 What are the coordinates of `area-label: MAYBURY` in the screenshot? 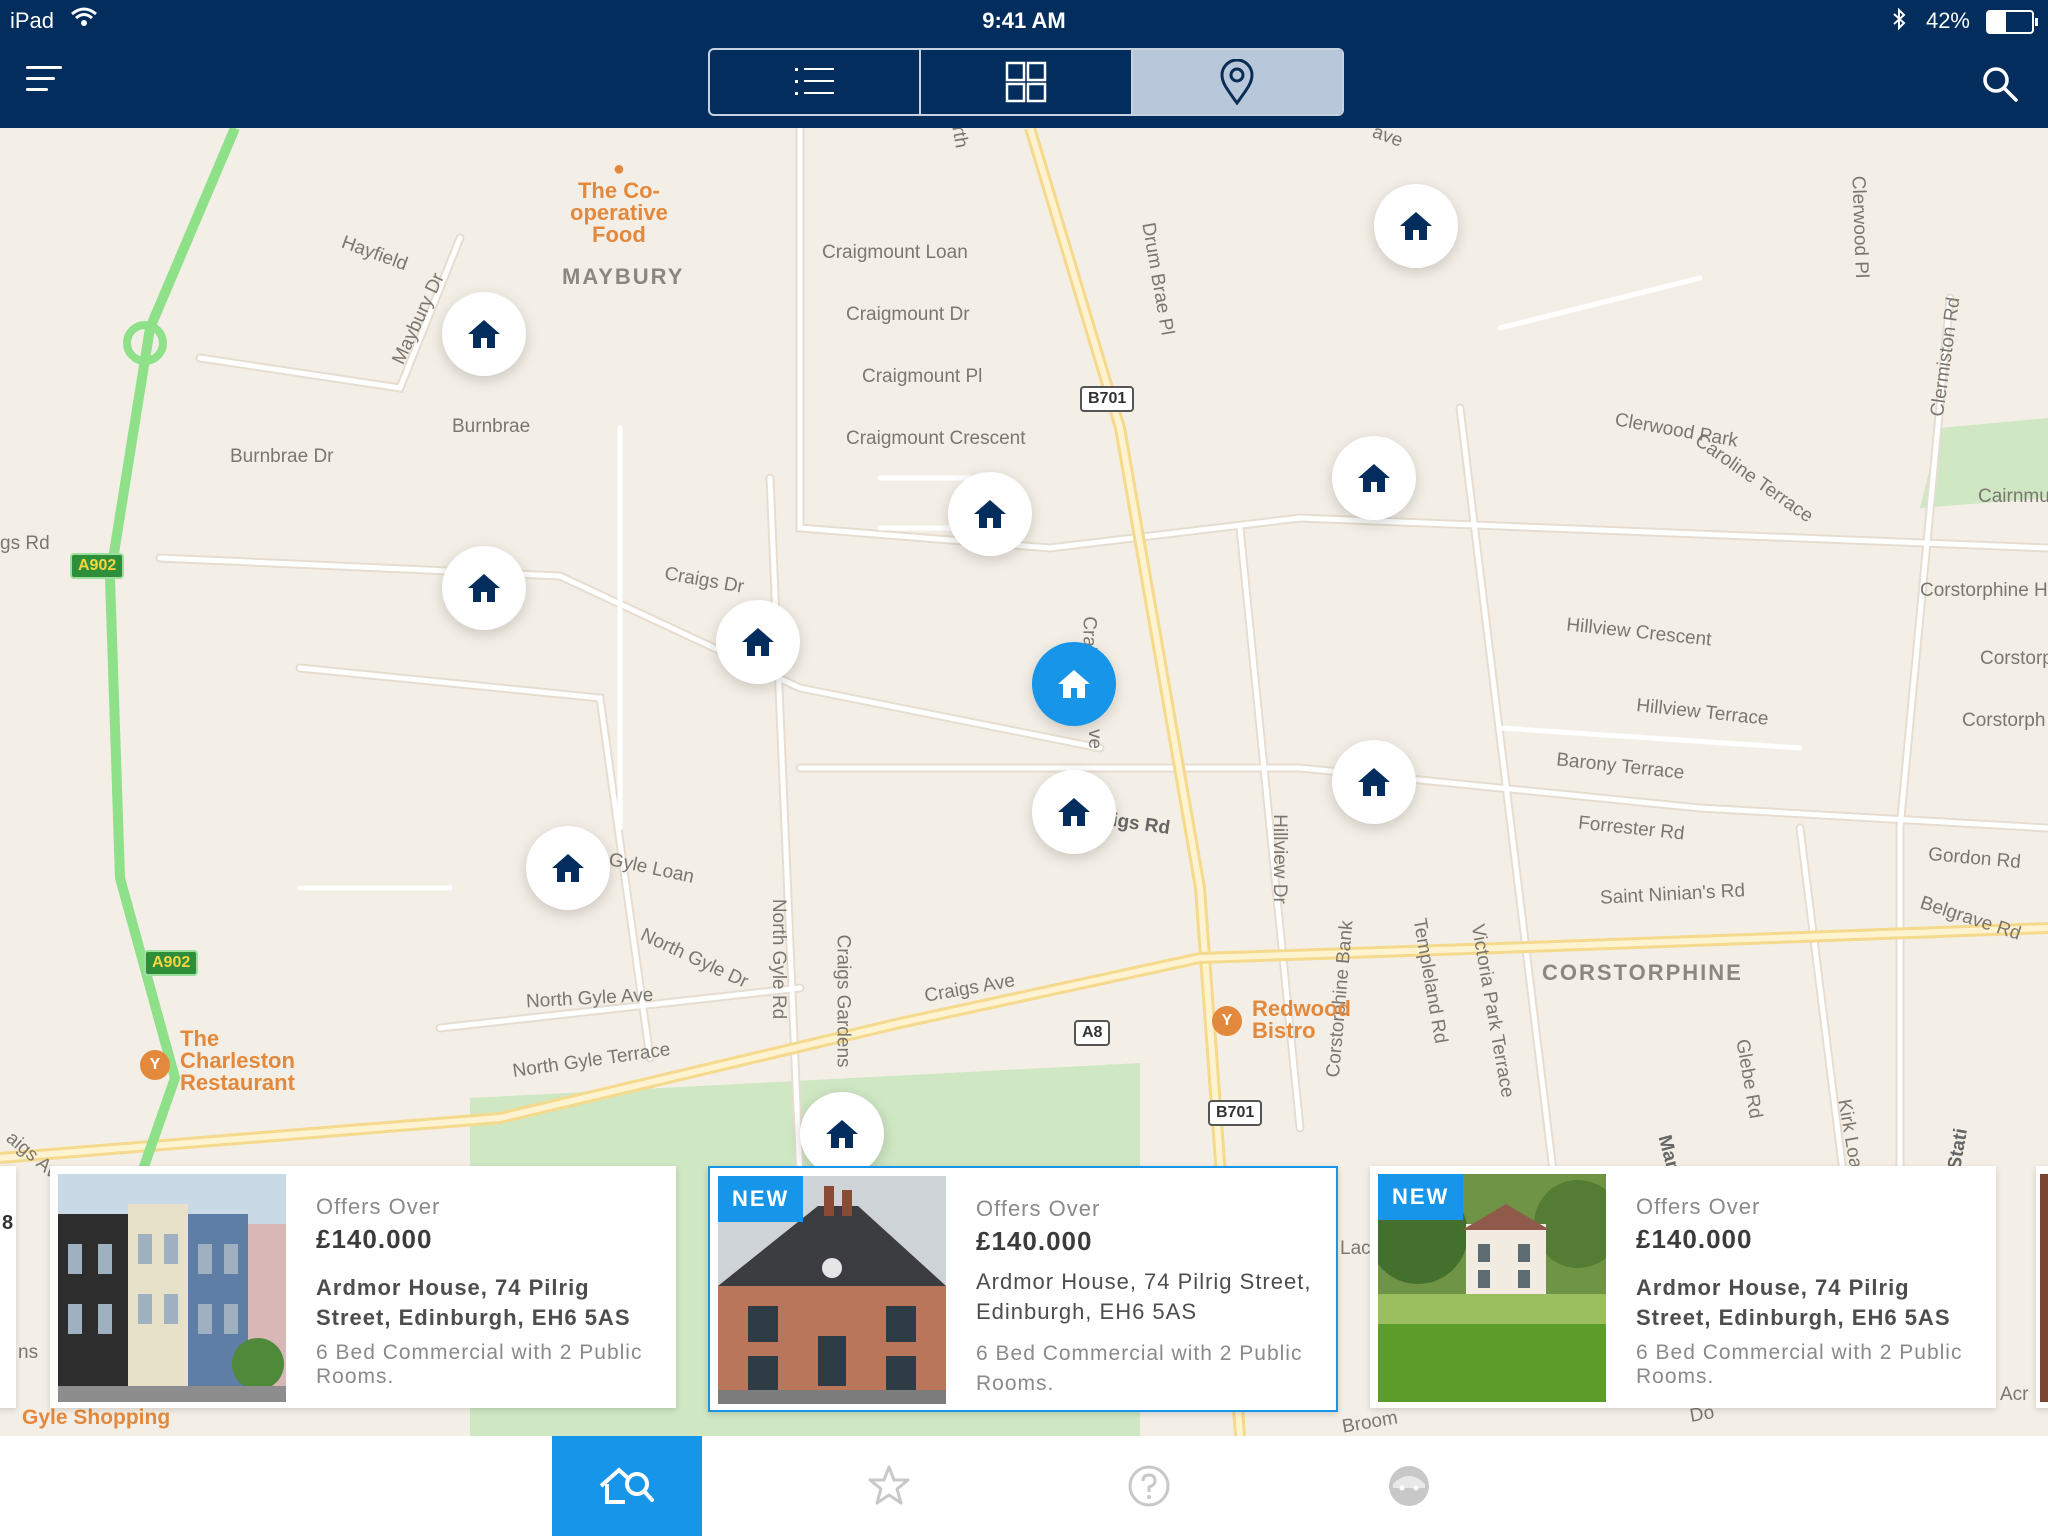 It's located at (623, 276).